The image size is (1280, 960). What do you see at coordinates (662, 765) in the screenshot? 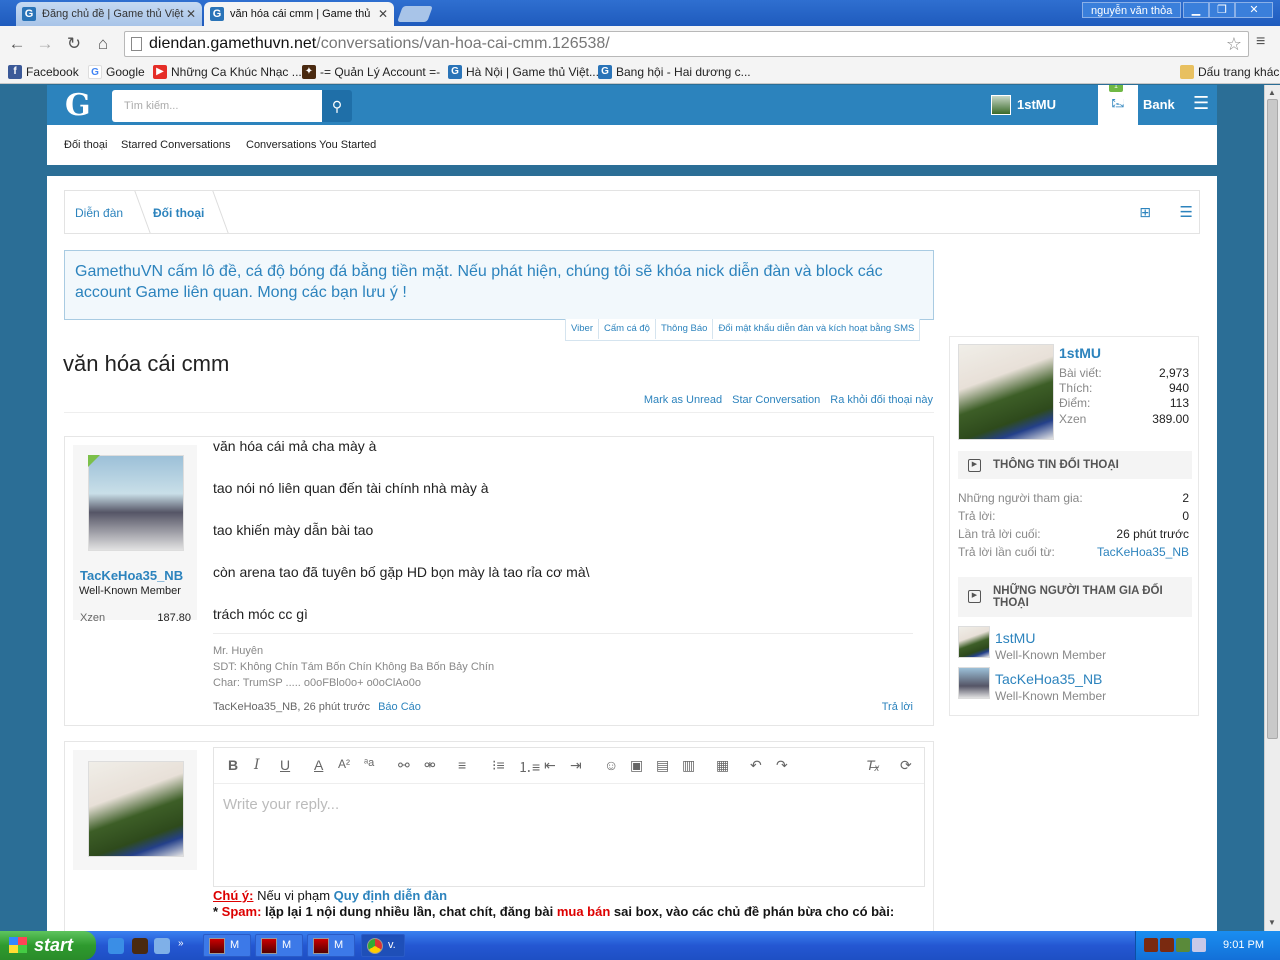
I see `media-icon: ▤` at bounding box center [662, 765].